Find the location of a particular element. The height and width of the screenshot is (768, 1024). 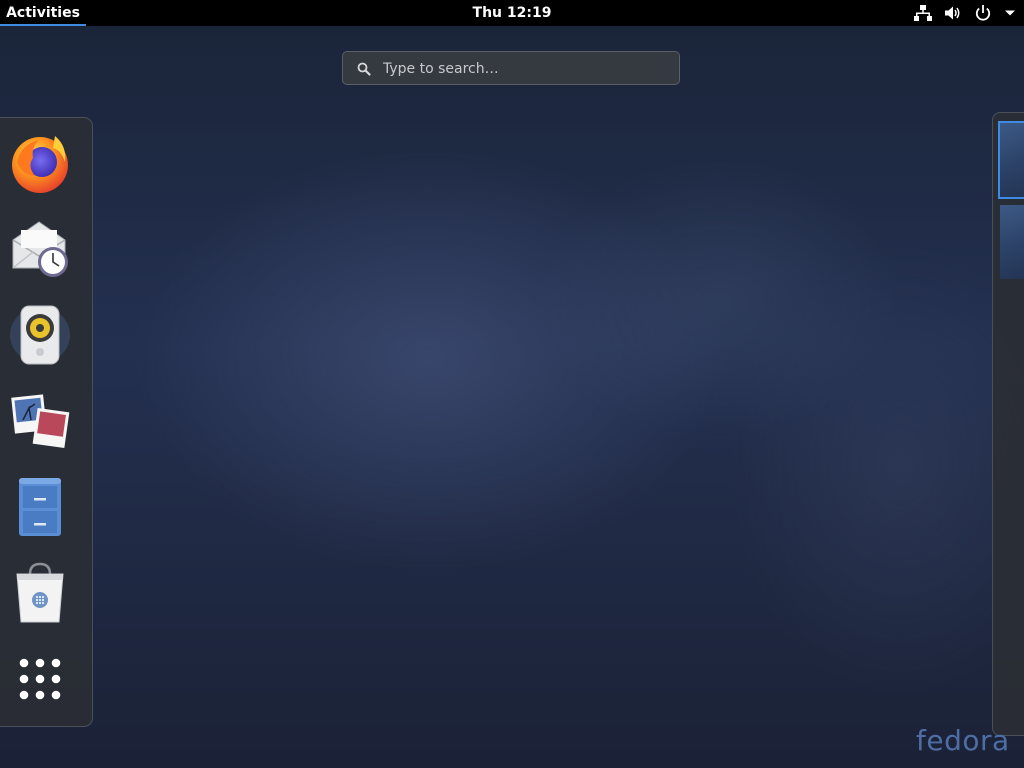

speaker-icon is located at coordinates (40, 337).